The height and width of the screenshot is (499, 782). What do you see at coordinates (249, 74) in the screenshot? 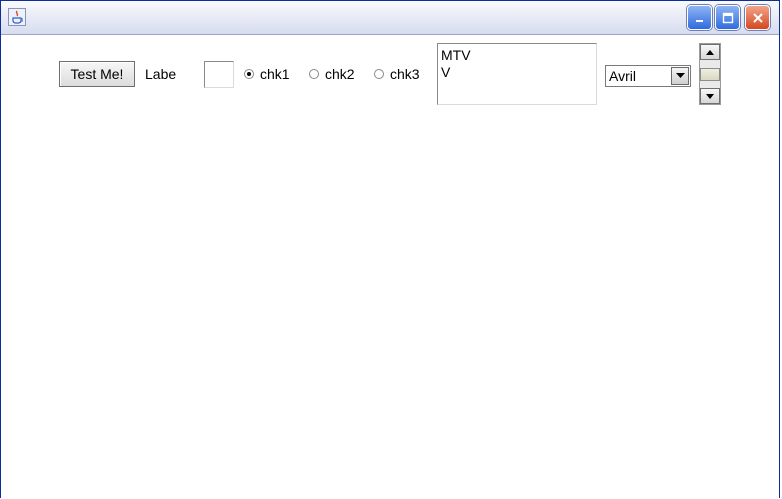
I see `radio-checked-icon` at bounding box center [249, 74].